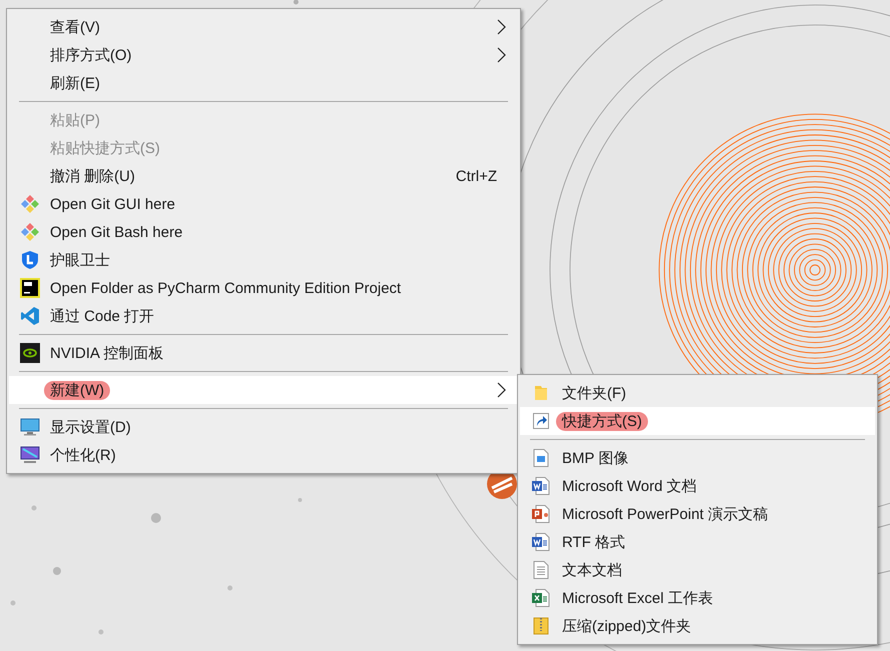 The height and width of the screenshot is (651, 890). I want to click on menu-item: Open Git Bash here, so click(263, 232).